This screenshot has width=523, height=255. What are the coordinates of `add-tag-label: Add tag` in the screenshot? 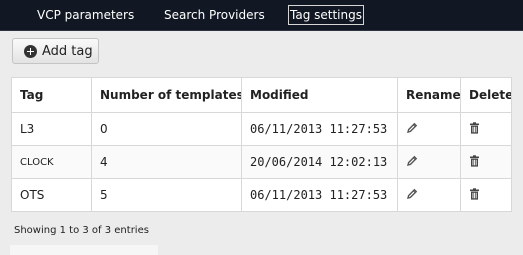 It's located at (67, 51).